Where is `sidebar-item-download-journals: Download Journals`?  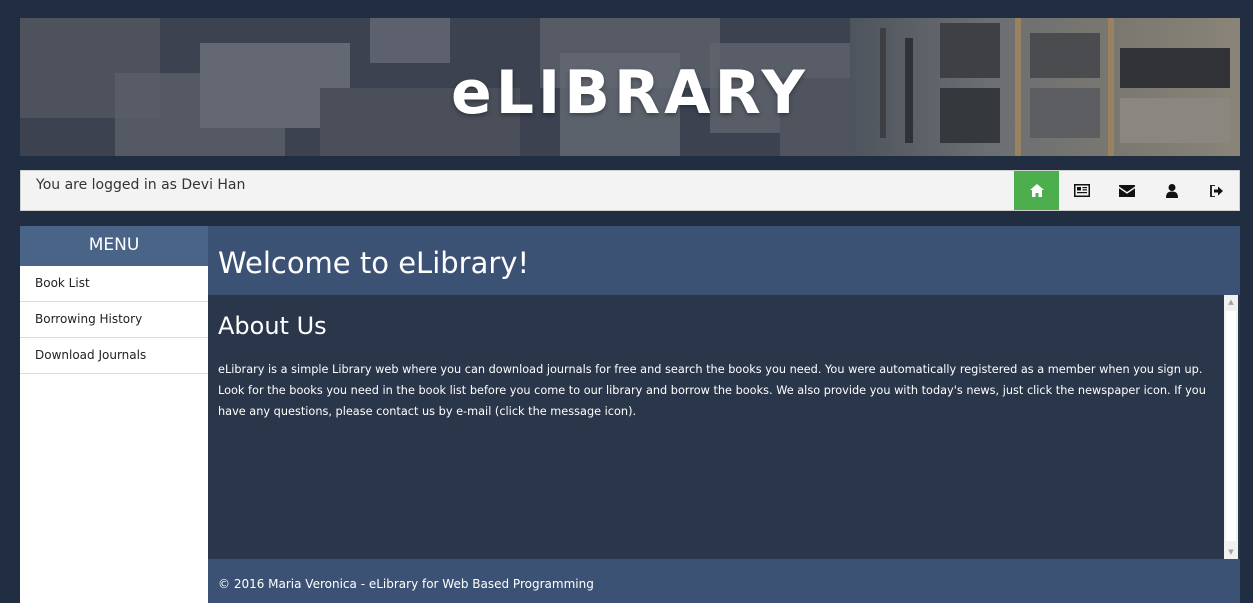
sidebar-item-download-journals: Download Journals is located at coordinates (114, 356).